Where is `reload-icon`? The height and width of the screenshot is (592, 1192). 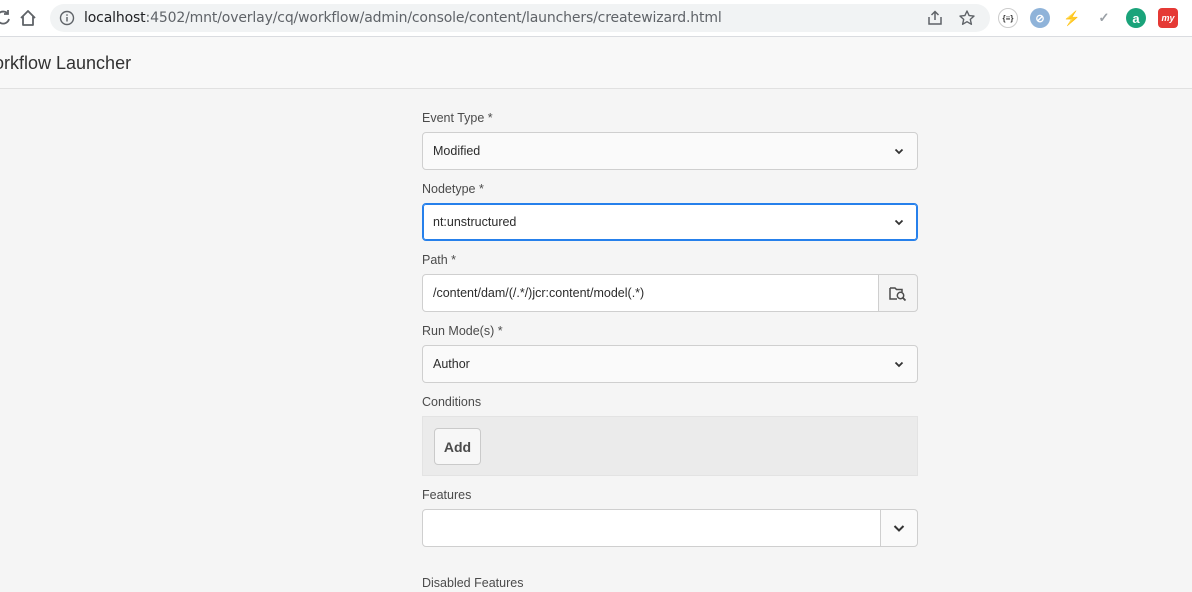
reload-icon is located at coordinates (7, 18).